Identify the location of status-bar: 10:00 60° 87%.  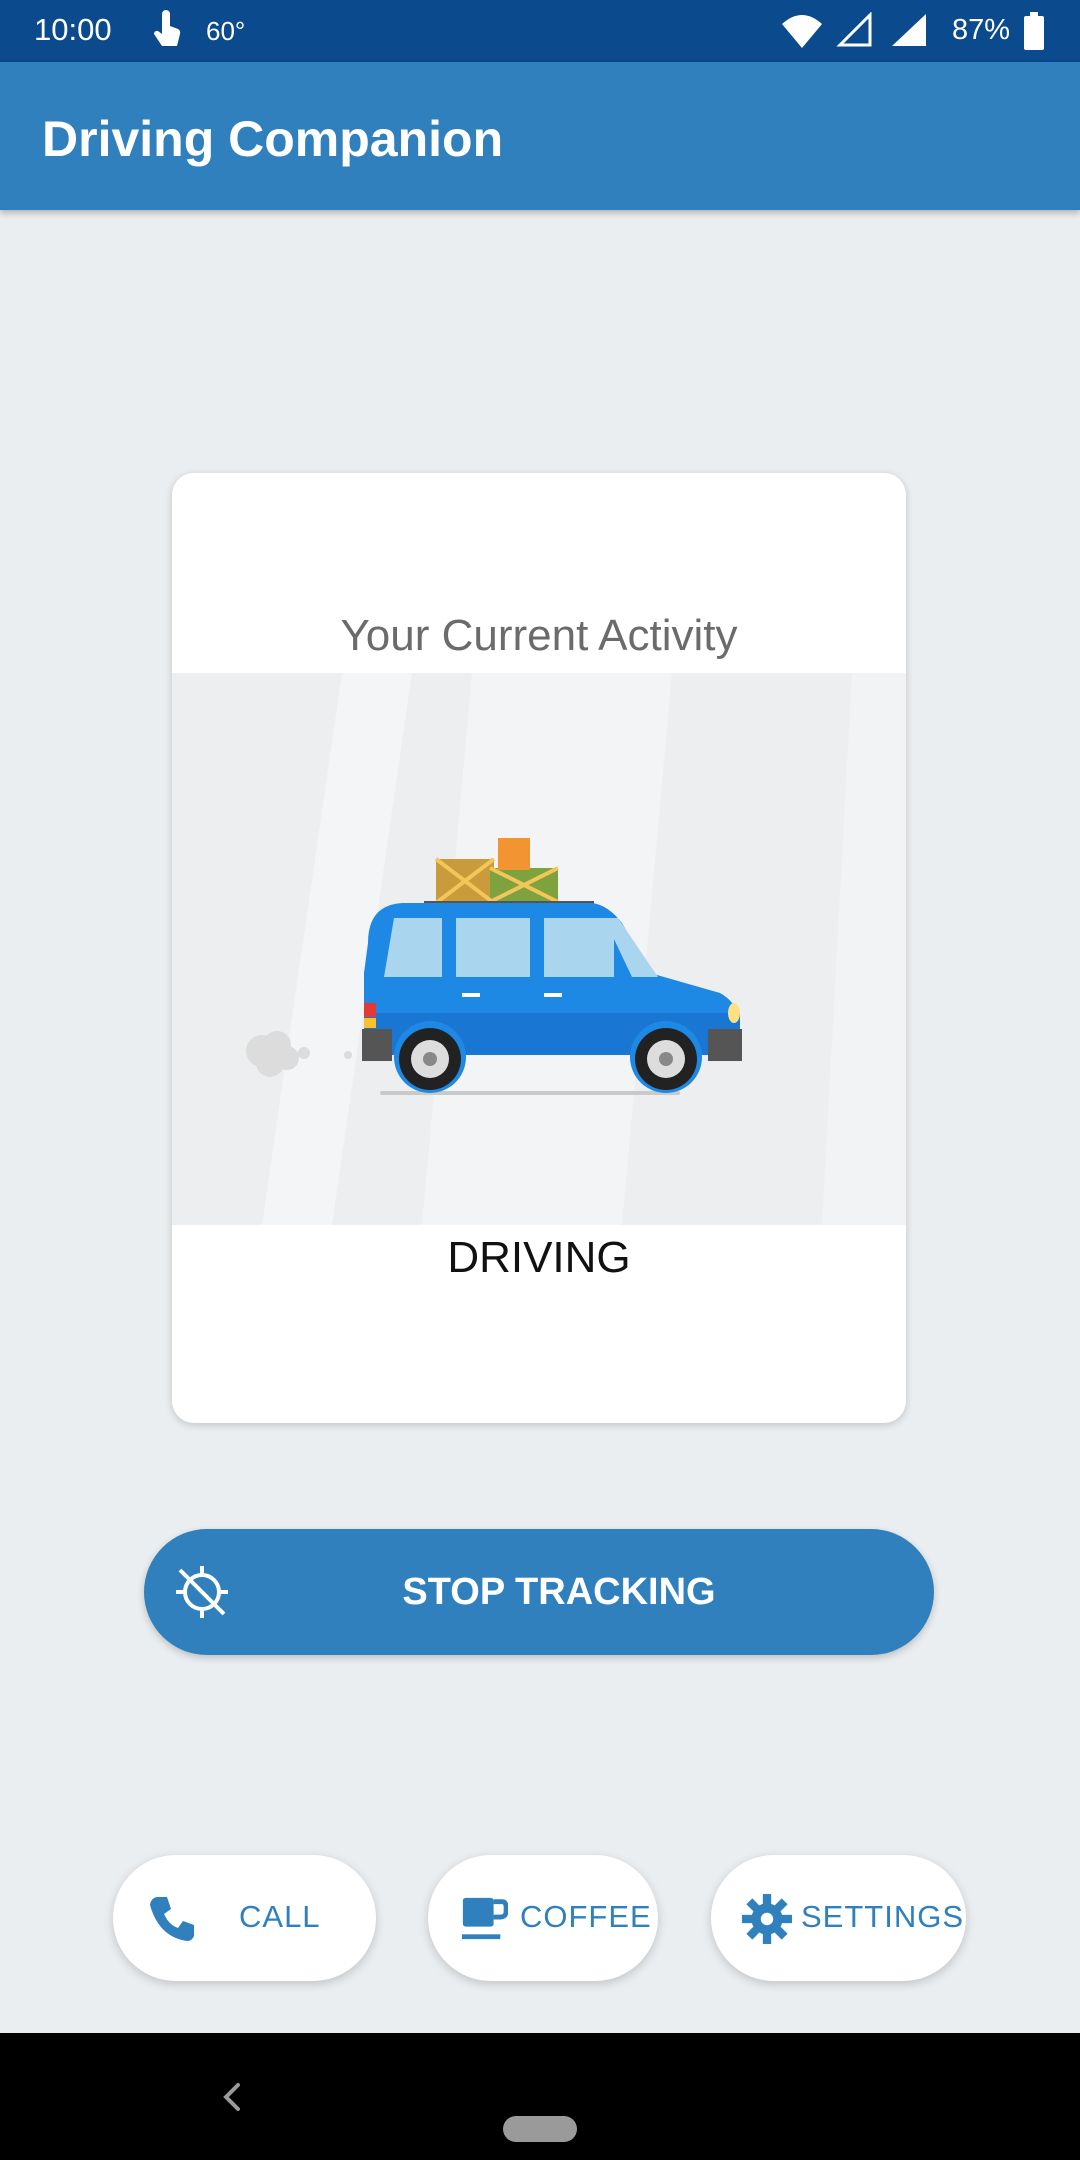
(540, 31).